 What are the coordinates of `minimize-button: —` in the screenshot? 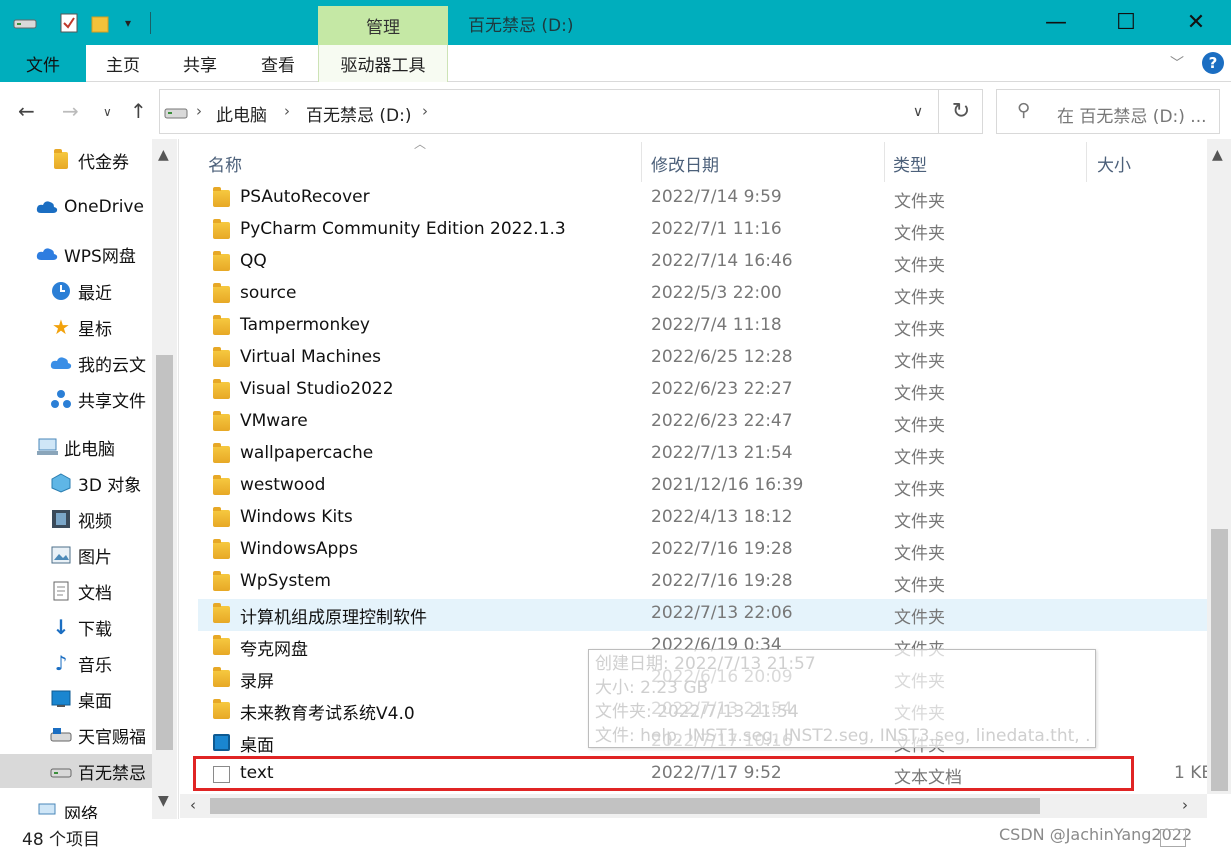 It's located at (1056, 22).